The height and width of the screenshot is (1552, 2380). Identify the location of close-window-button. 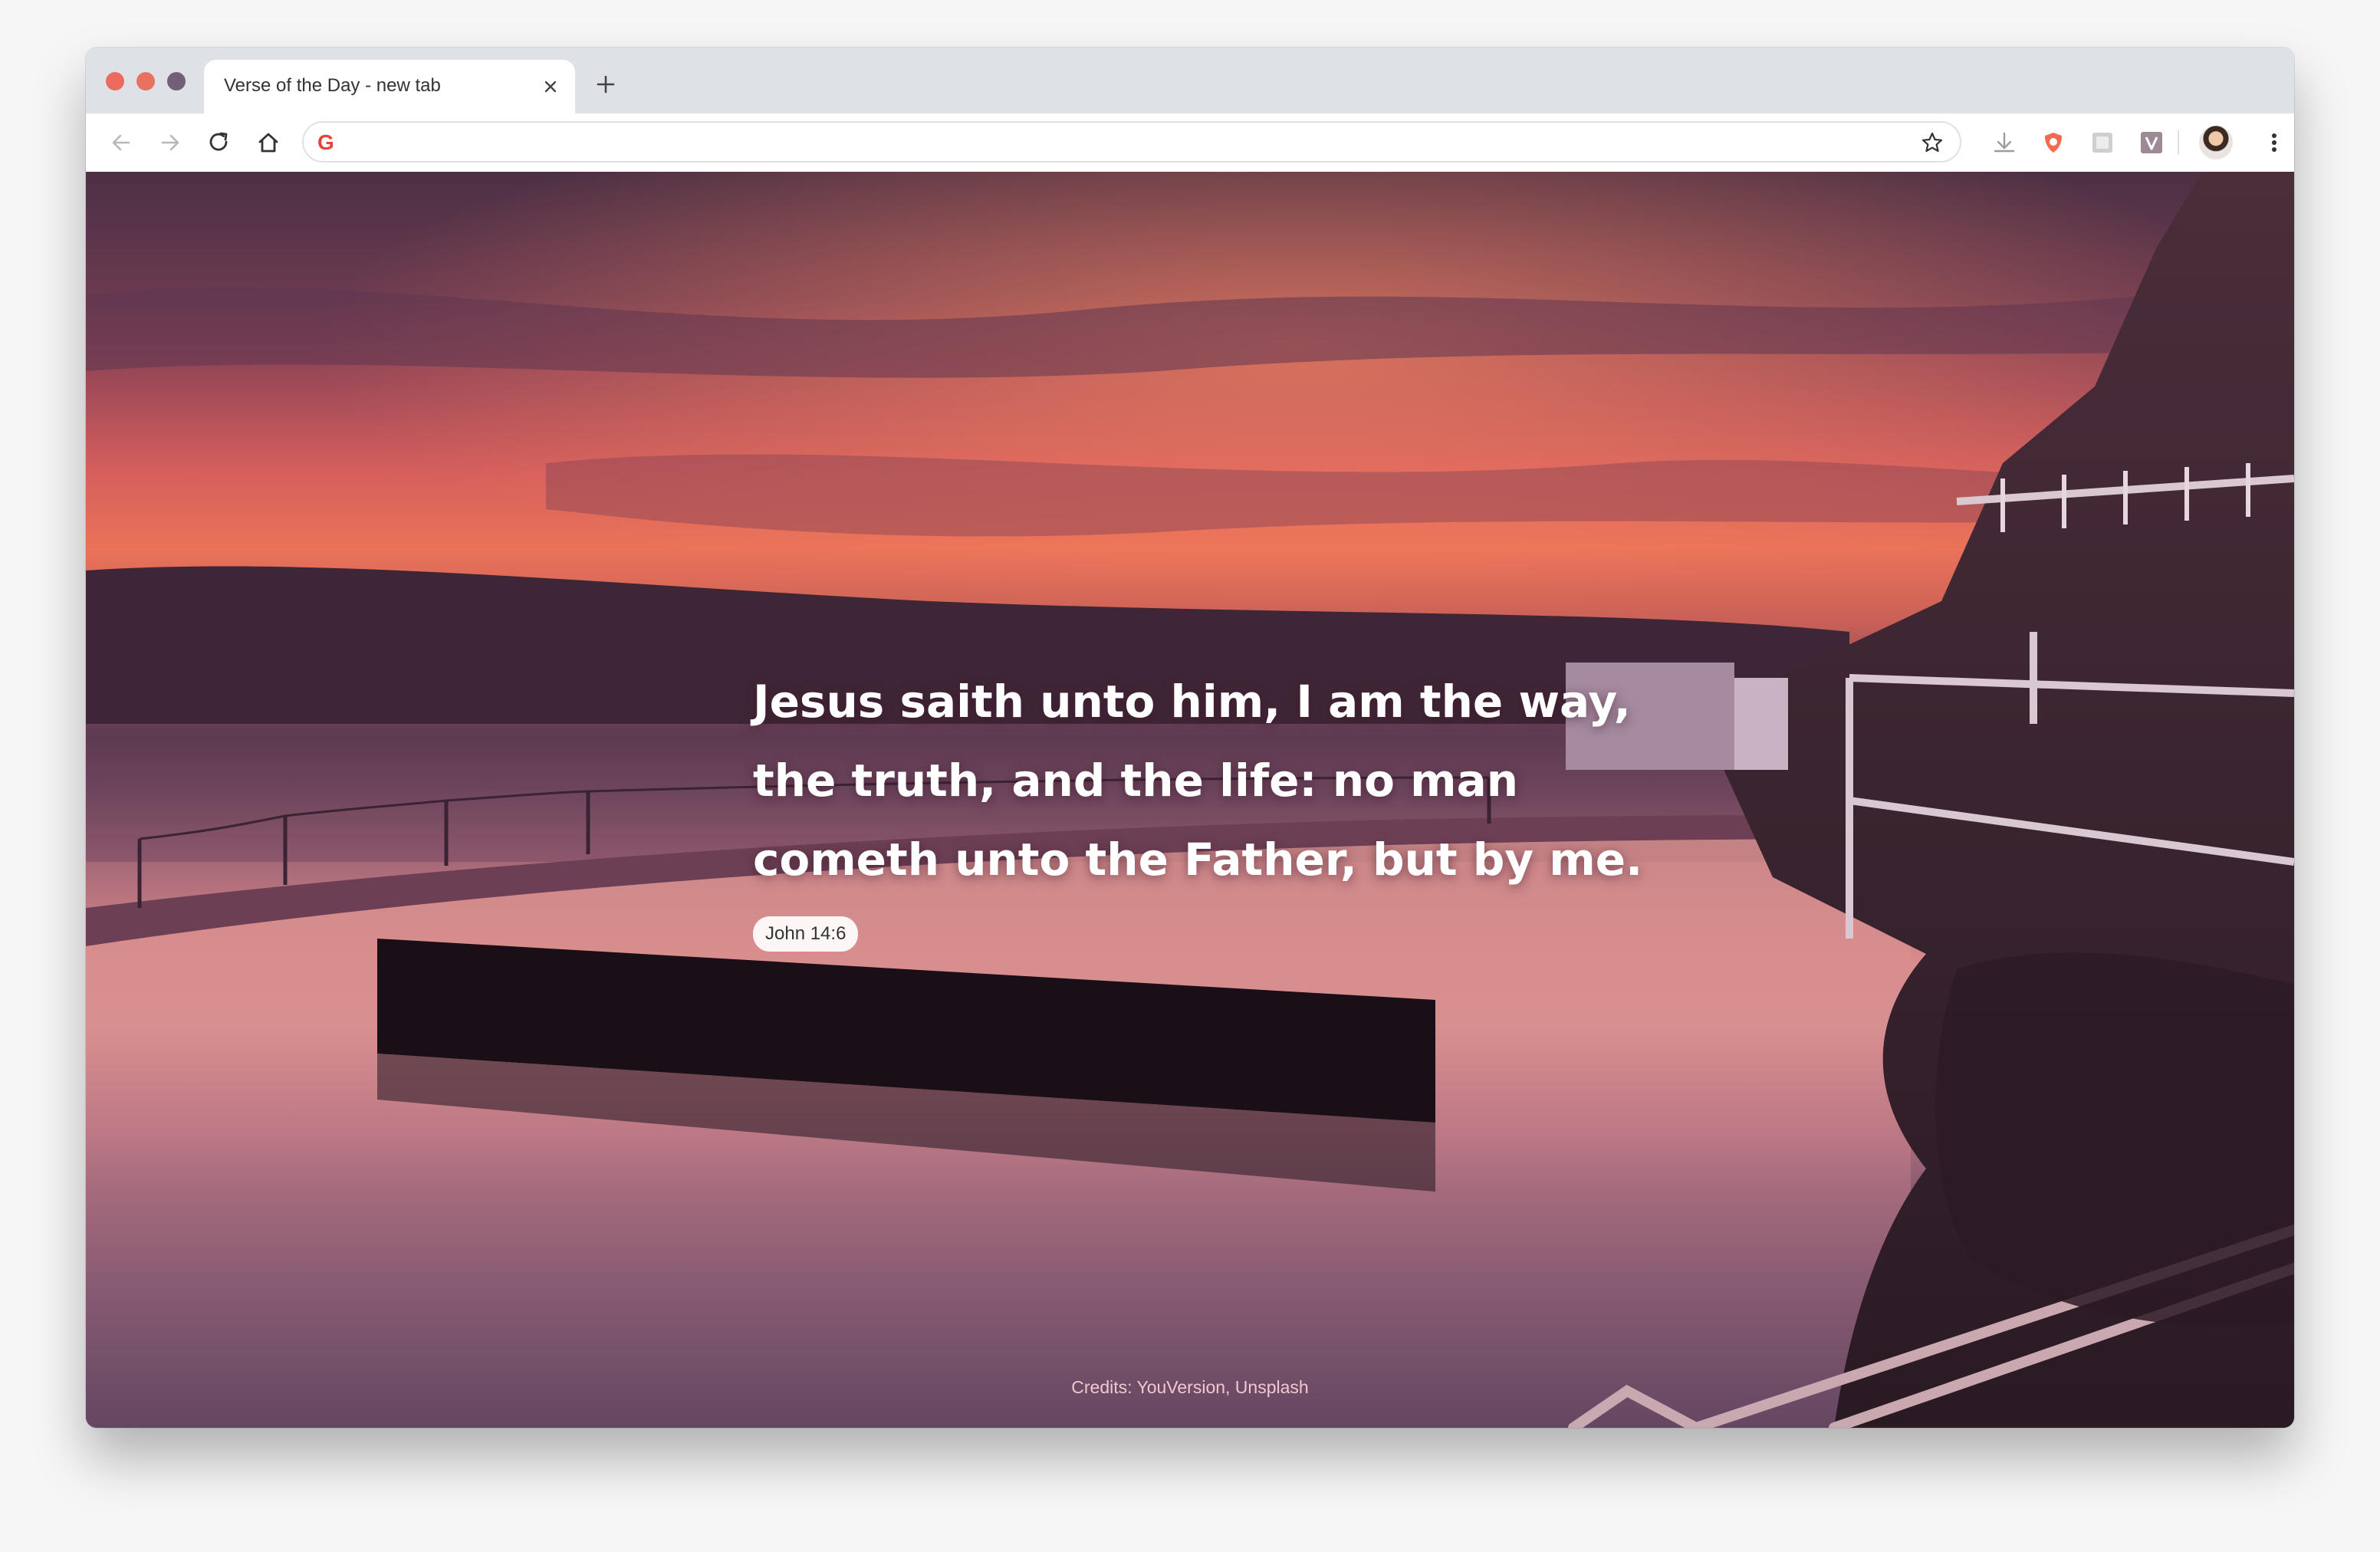
(115, 81).